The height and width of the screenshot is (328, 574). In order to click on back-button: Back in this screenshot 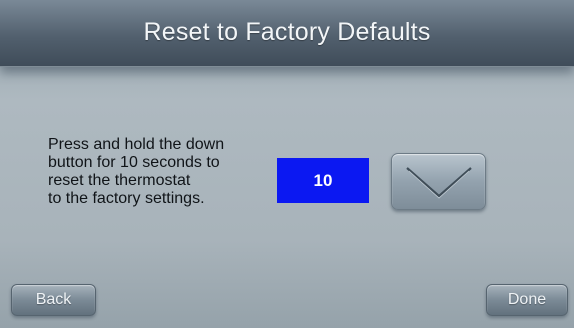, I will do `click(53, 300)`.